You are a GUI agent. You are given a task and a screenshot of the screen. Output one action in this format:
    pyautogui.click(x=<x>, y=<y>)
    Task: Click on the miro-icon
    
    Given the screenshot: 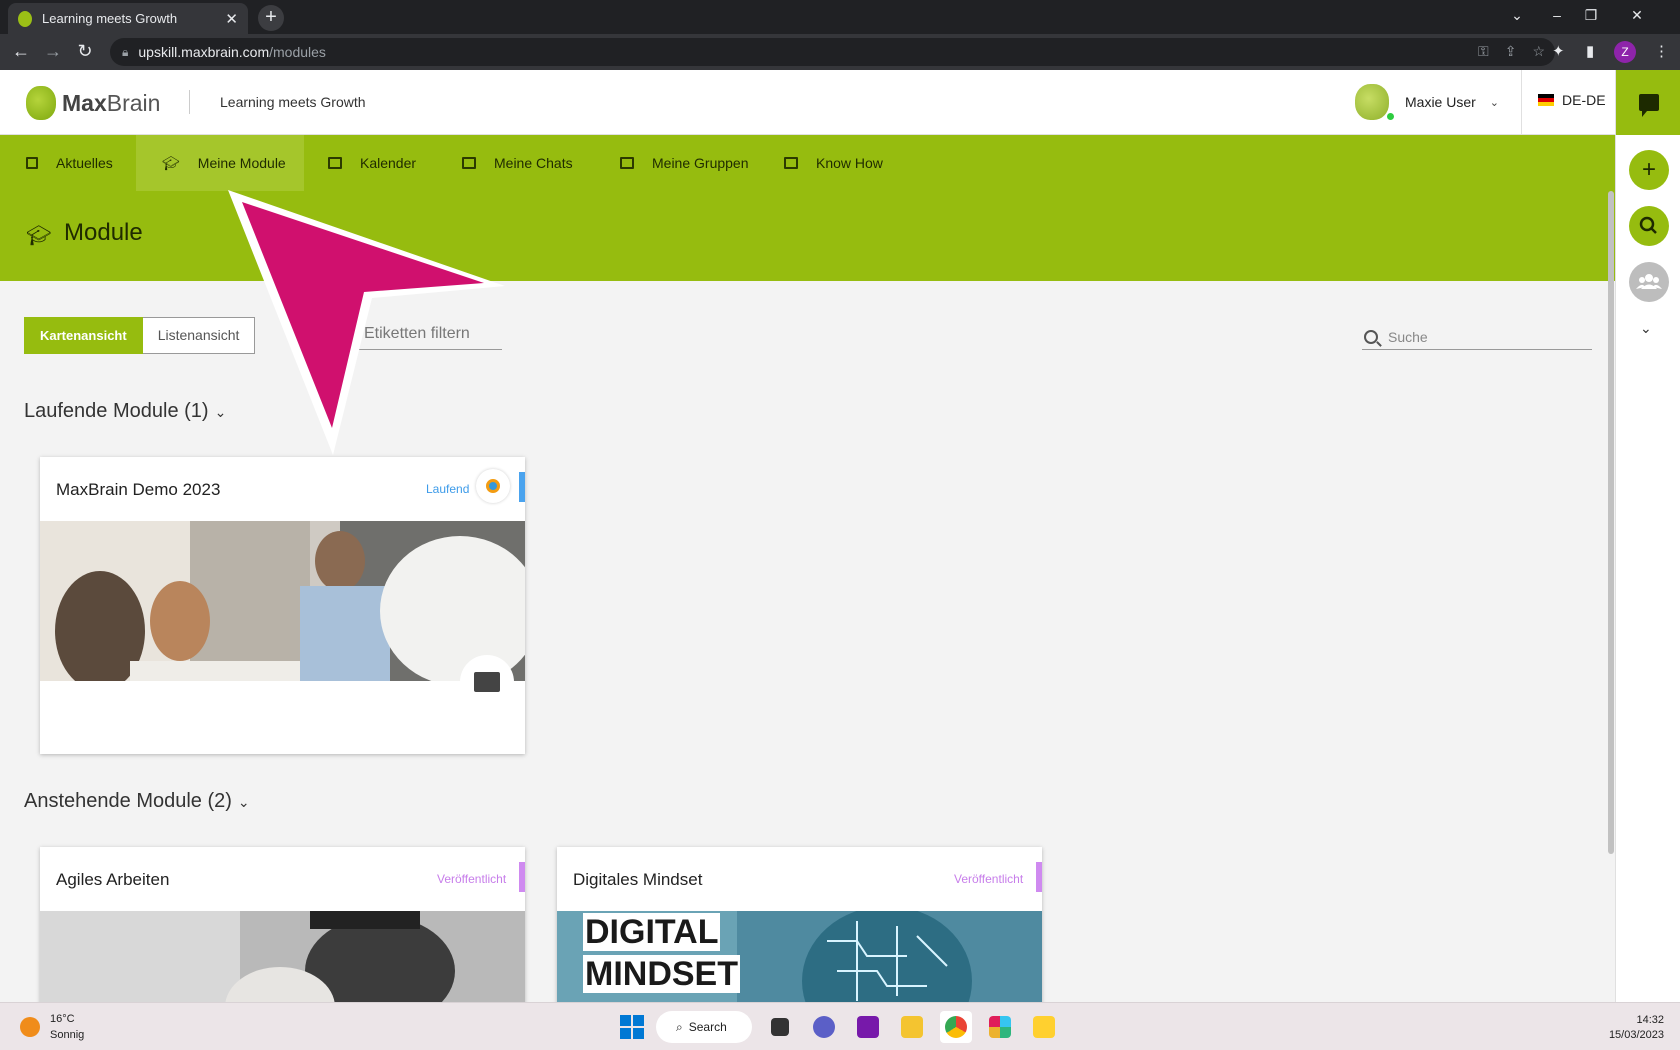 What is the action you would take?
    pyautogui.click(x=1044, y=1027)
    